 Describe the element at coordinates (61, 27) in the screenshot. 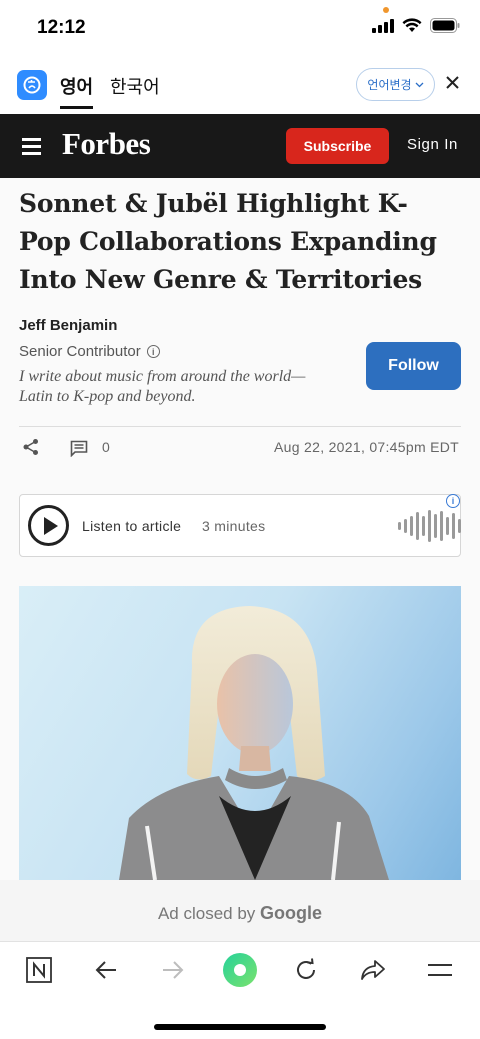

I see `status-time: 12:12` at that location.